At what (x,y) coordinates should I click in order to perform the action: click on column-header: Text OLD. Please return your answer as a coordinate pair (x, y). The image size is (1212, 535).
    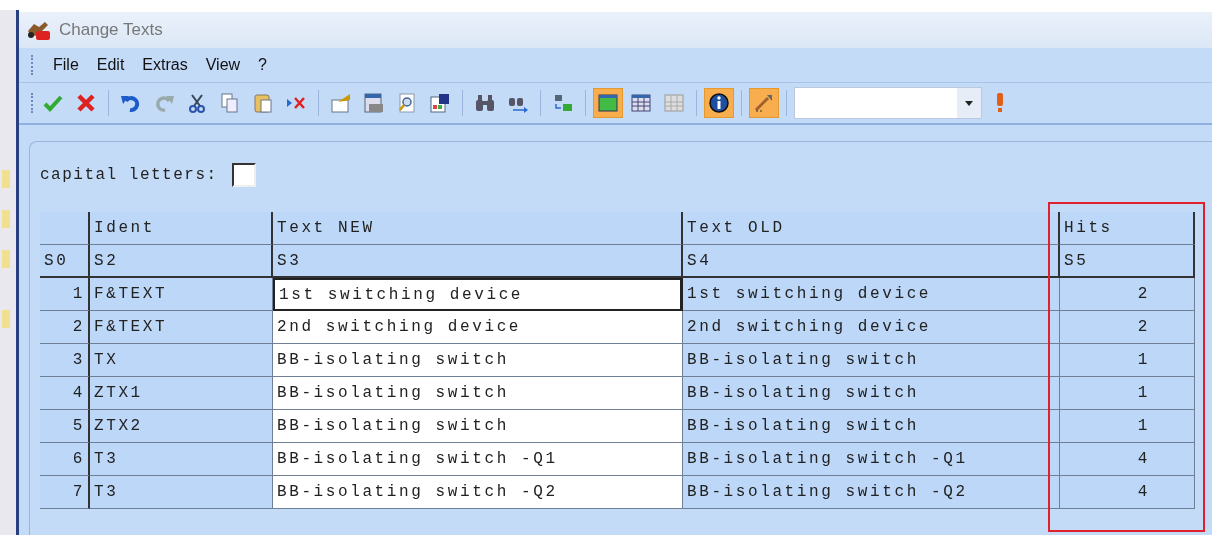
    Looking at the image, I should click on (871, 228).